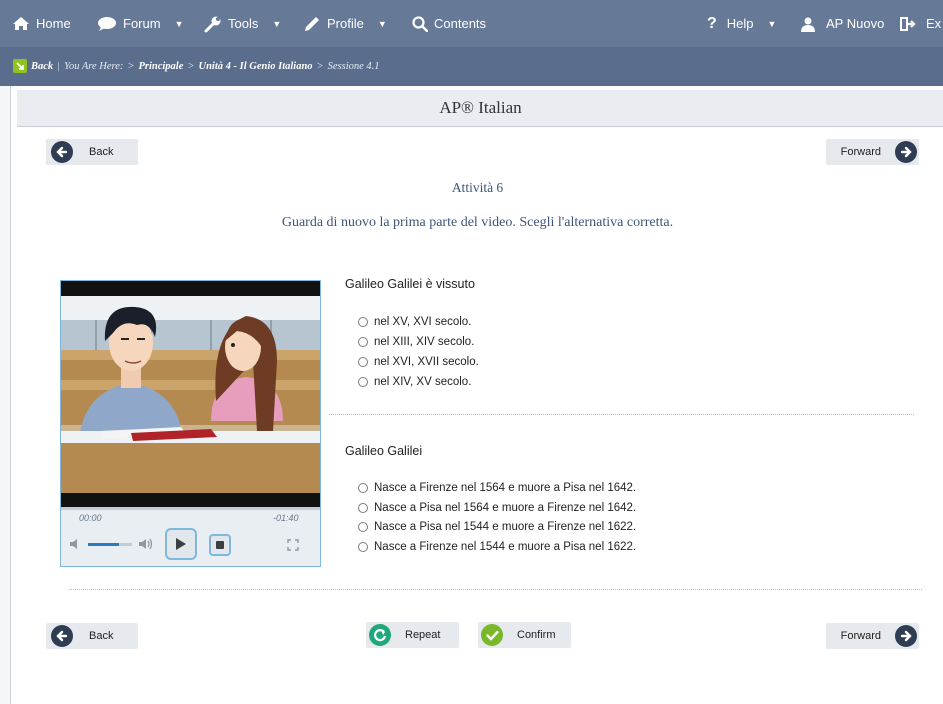 The height and width of the screenshot is (704, 943). I want to click on forward-button-bottom: Forward, so click(872, 636).